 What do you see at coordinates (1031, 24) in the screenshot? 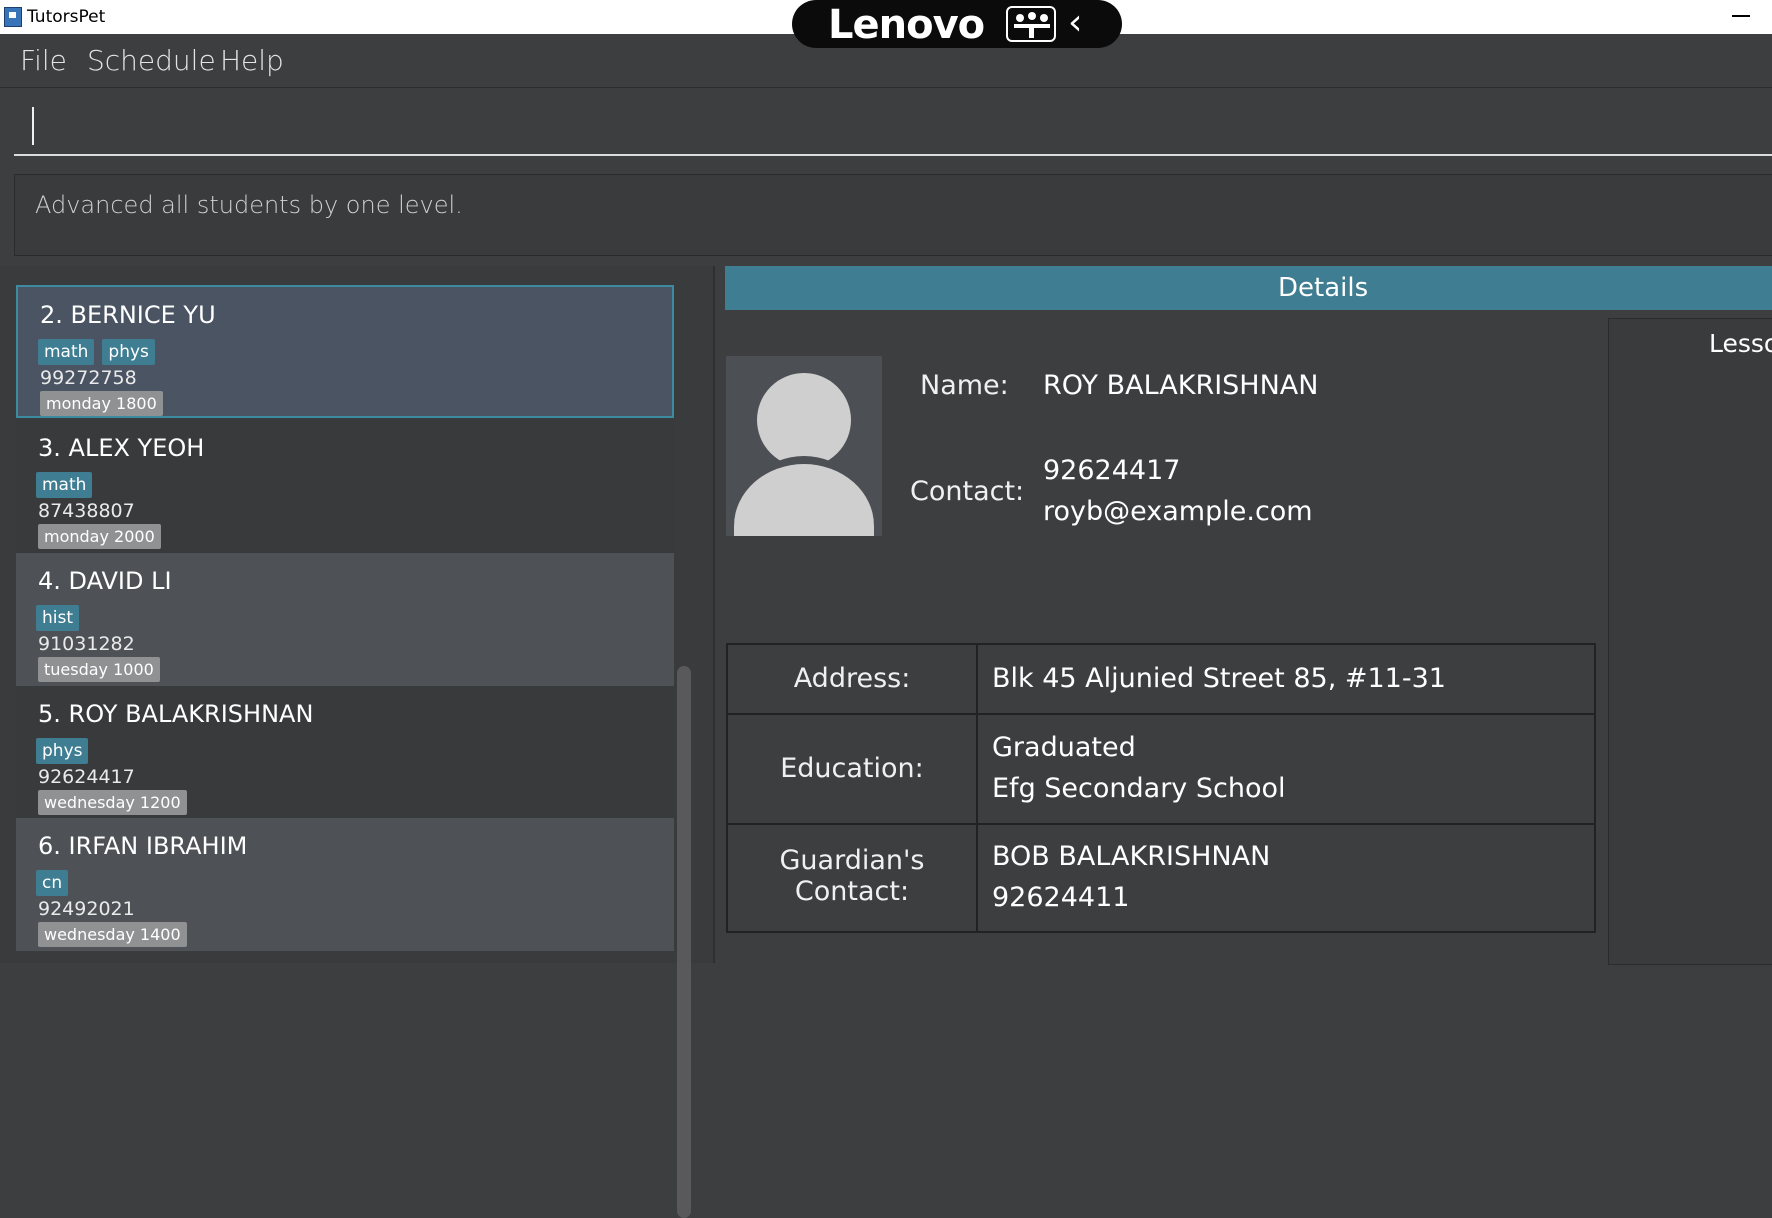
I see `remote-control-icon` at bounding box center [1031, 24].